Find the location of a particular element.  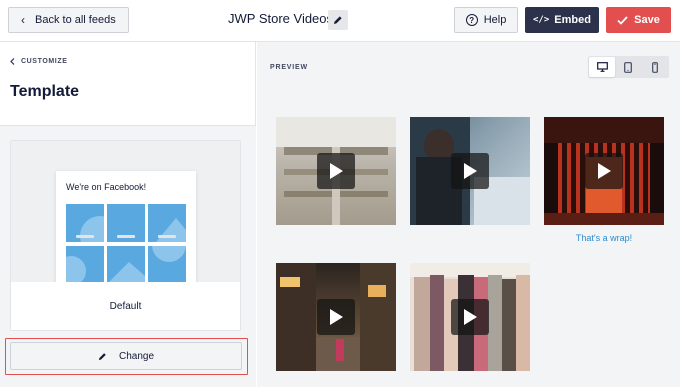

video-caption: That's a wrap! is located at coordinates (604, 238).